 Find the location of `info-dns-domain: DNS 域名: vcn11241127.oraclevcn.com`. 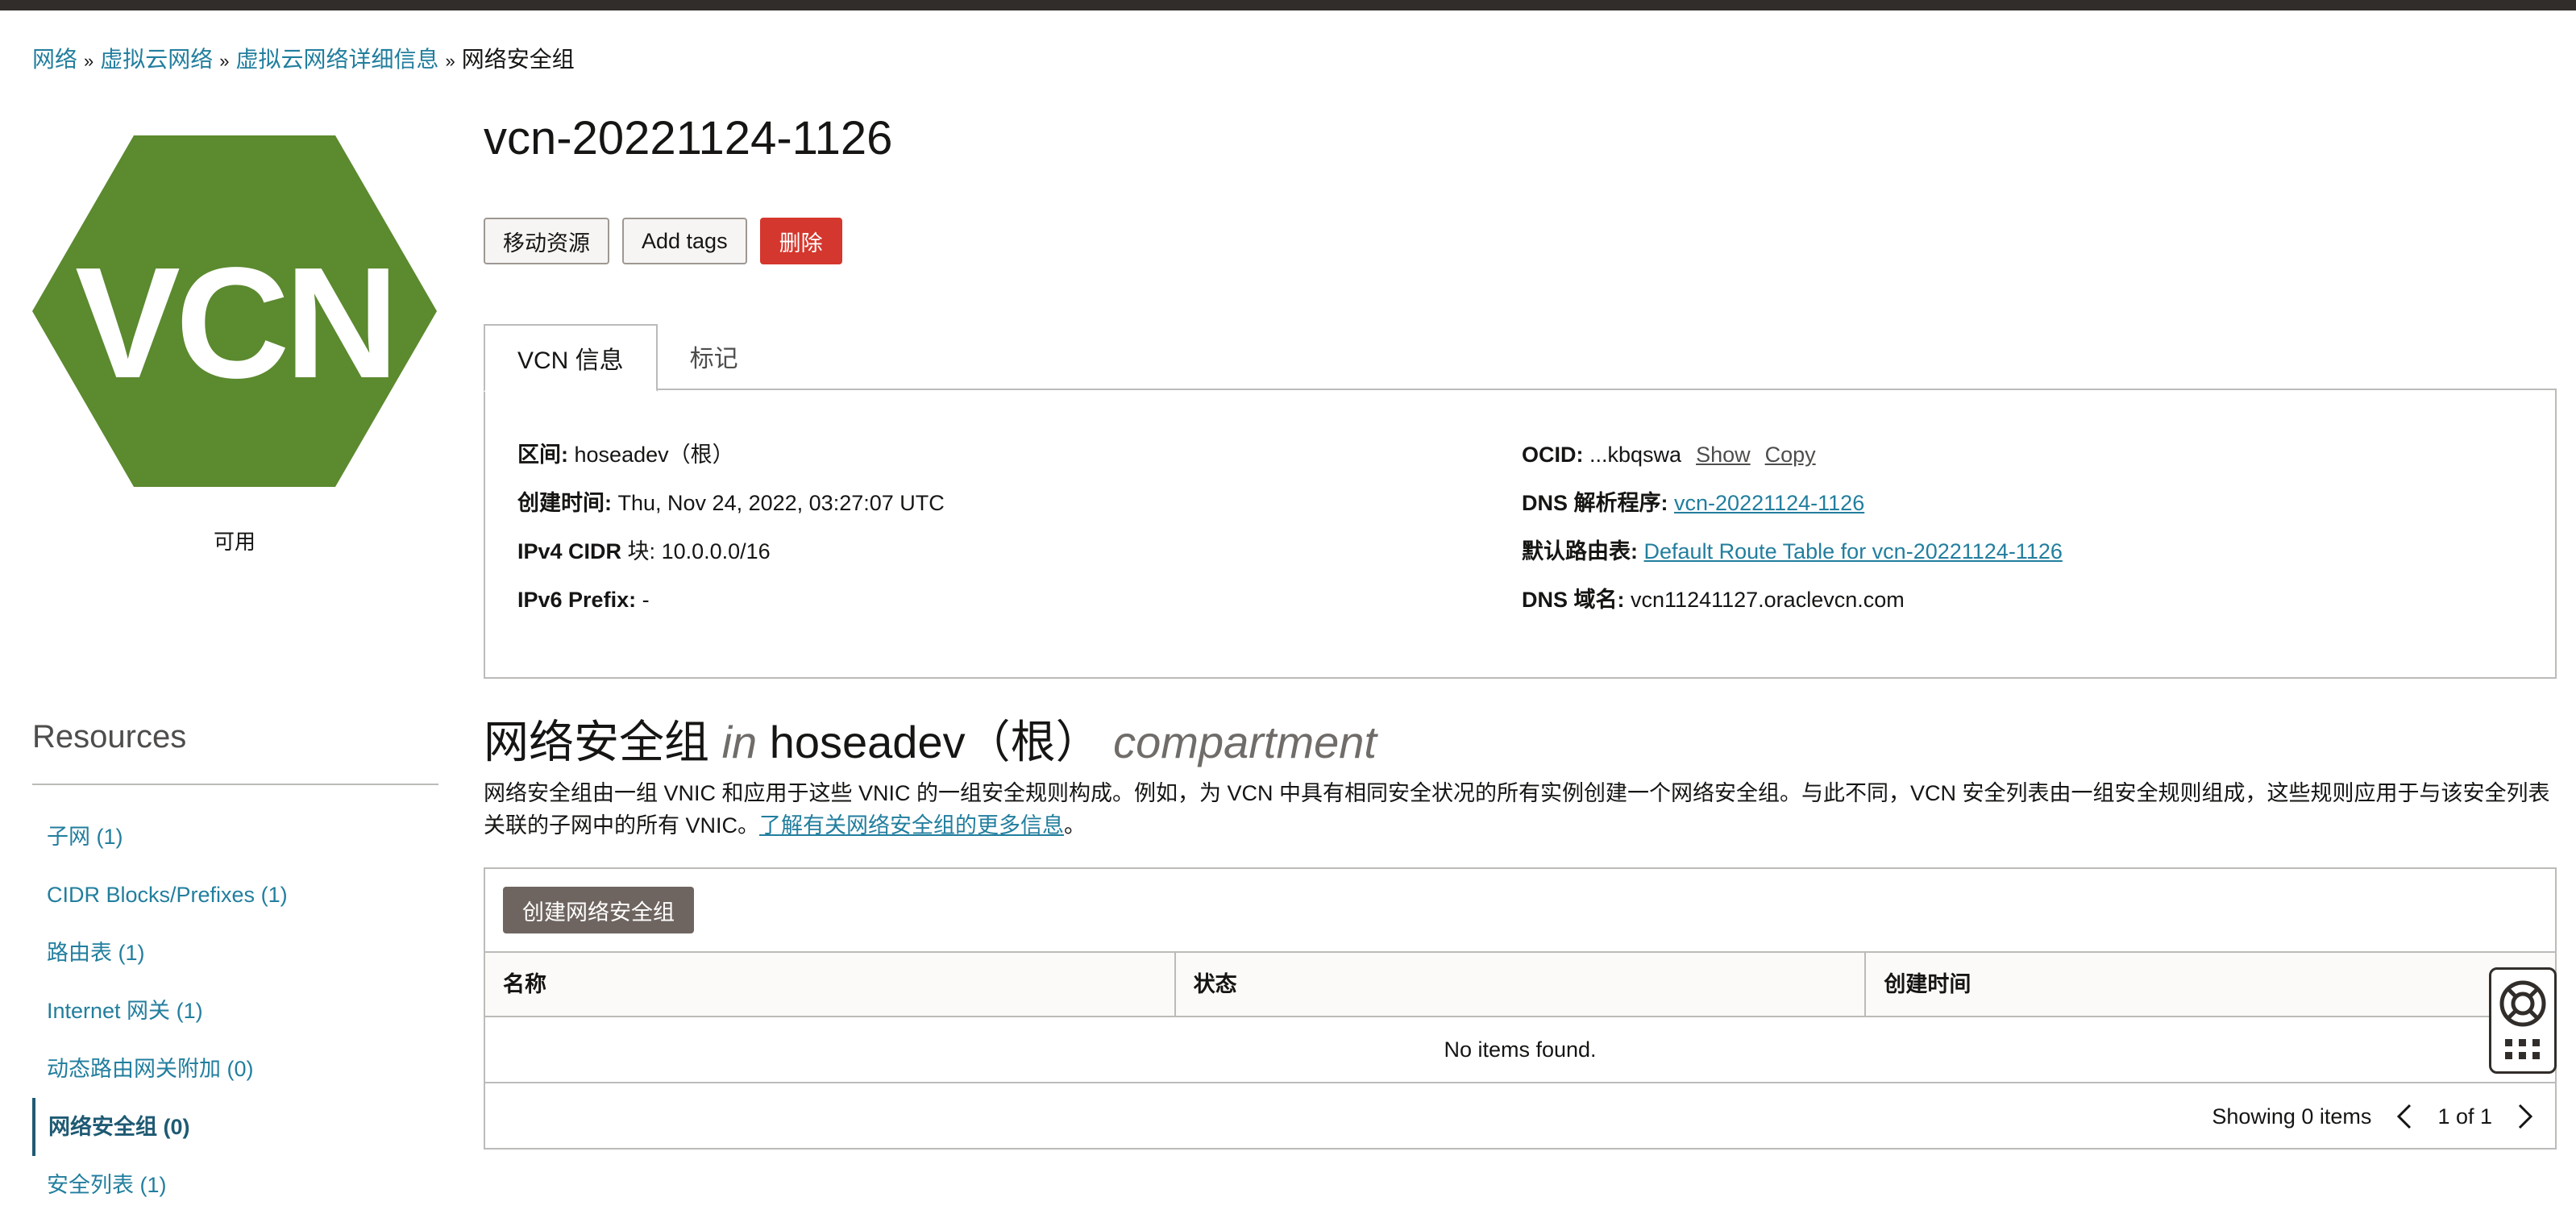

info-dns-domain: DNS 域名: vcn11241127.oraclevcn.com is located at coordinates (1713, 600).